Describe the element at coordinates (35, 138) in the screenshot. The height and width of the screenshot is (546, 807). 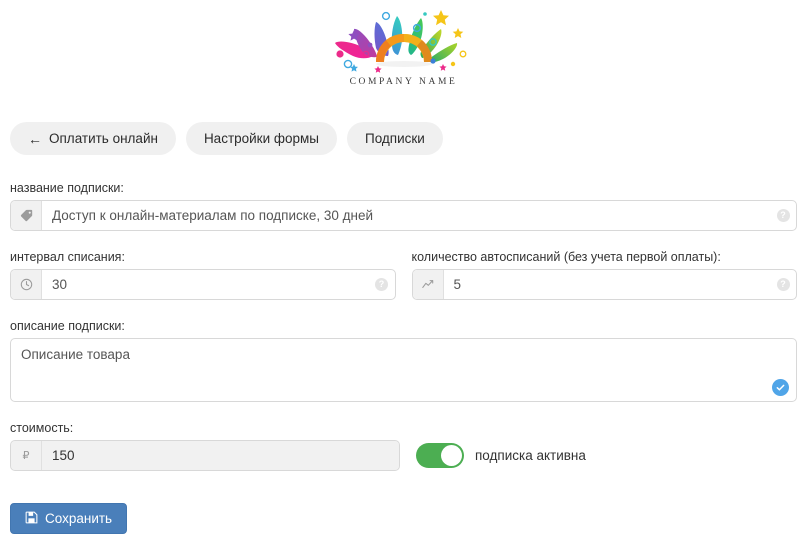
I see `arrow-left-icon: ←` at that location.